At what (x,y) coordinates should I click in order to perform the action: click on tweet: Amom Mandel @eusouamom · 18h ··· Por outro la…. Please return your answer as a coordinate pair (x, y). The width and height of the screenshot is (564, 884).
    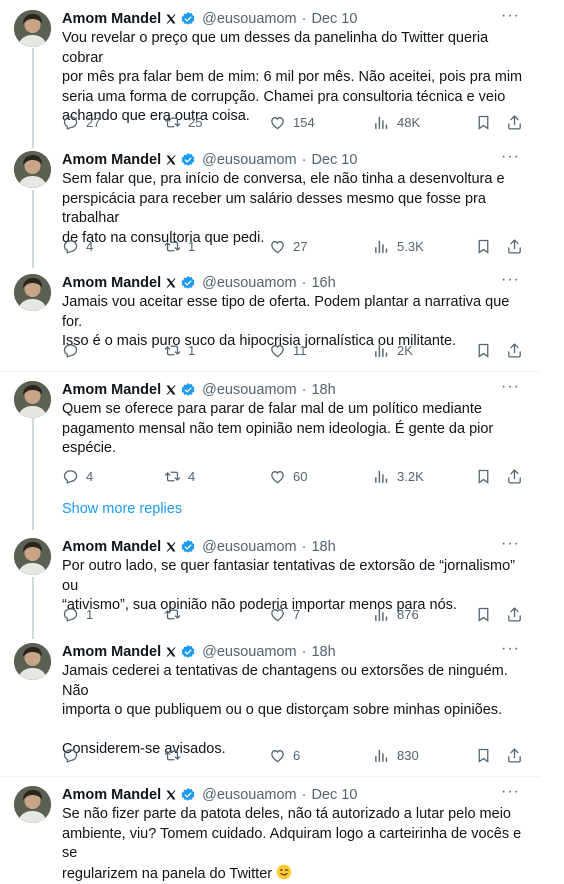
    Looking at the image, I should click on (270, 580).